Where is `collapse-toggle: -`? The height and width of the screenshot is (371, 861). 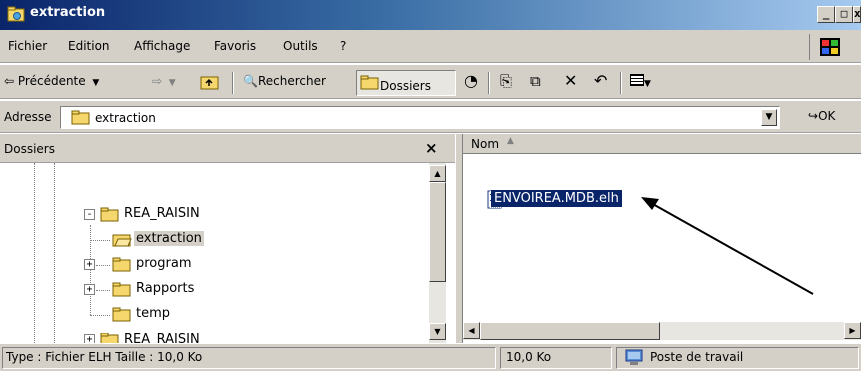
collapse-toggle: - is located at coordinates (89, 214).